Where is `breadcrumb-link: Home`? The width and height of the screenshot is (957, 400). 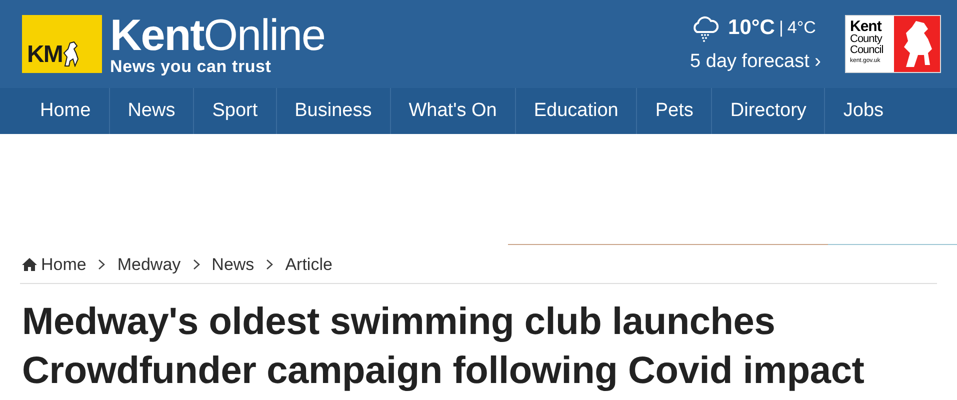 breadcrumb-link: Home is located at coordinates (54, 265).